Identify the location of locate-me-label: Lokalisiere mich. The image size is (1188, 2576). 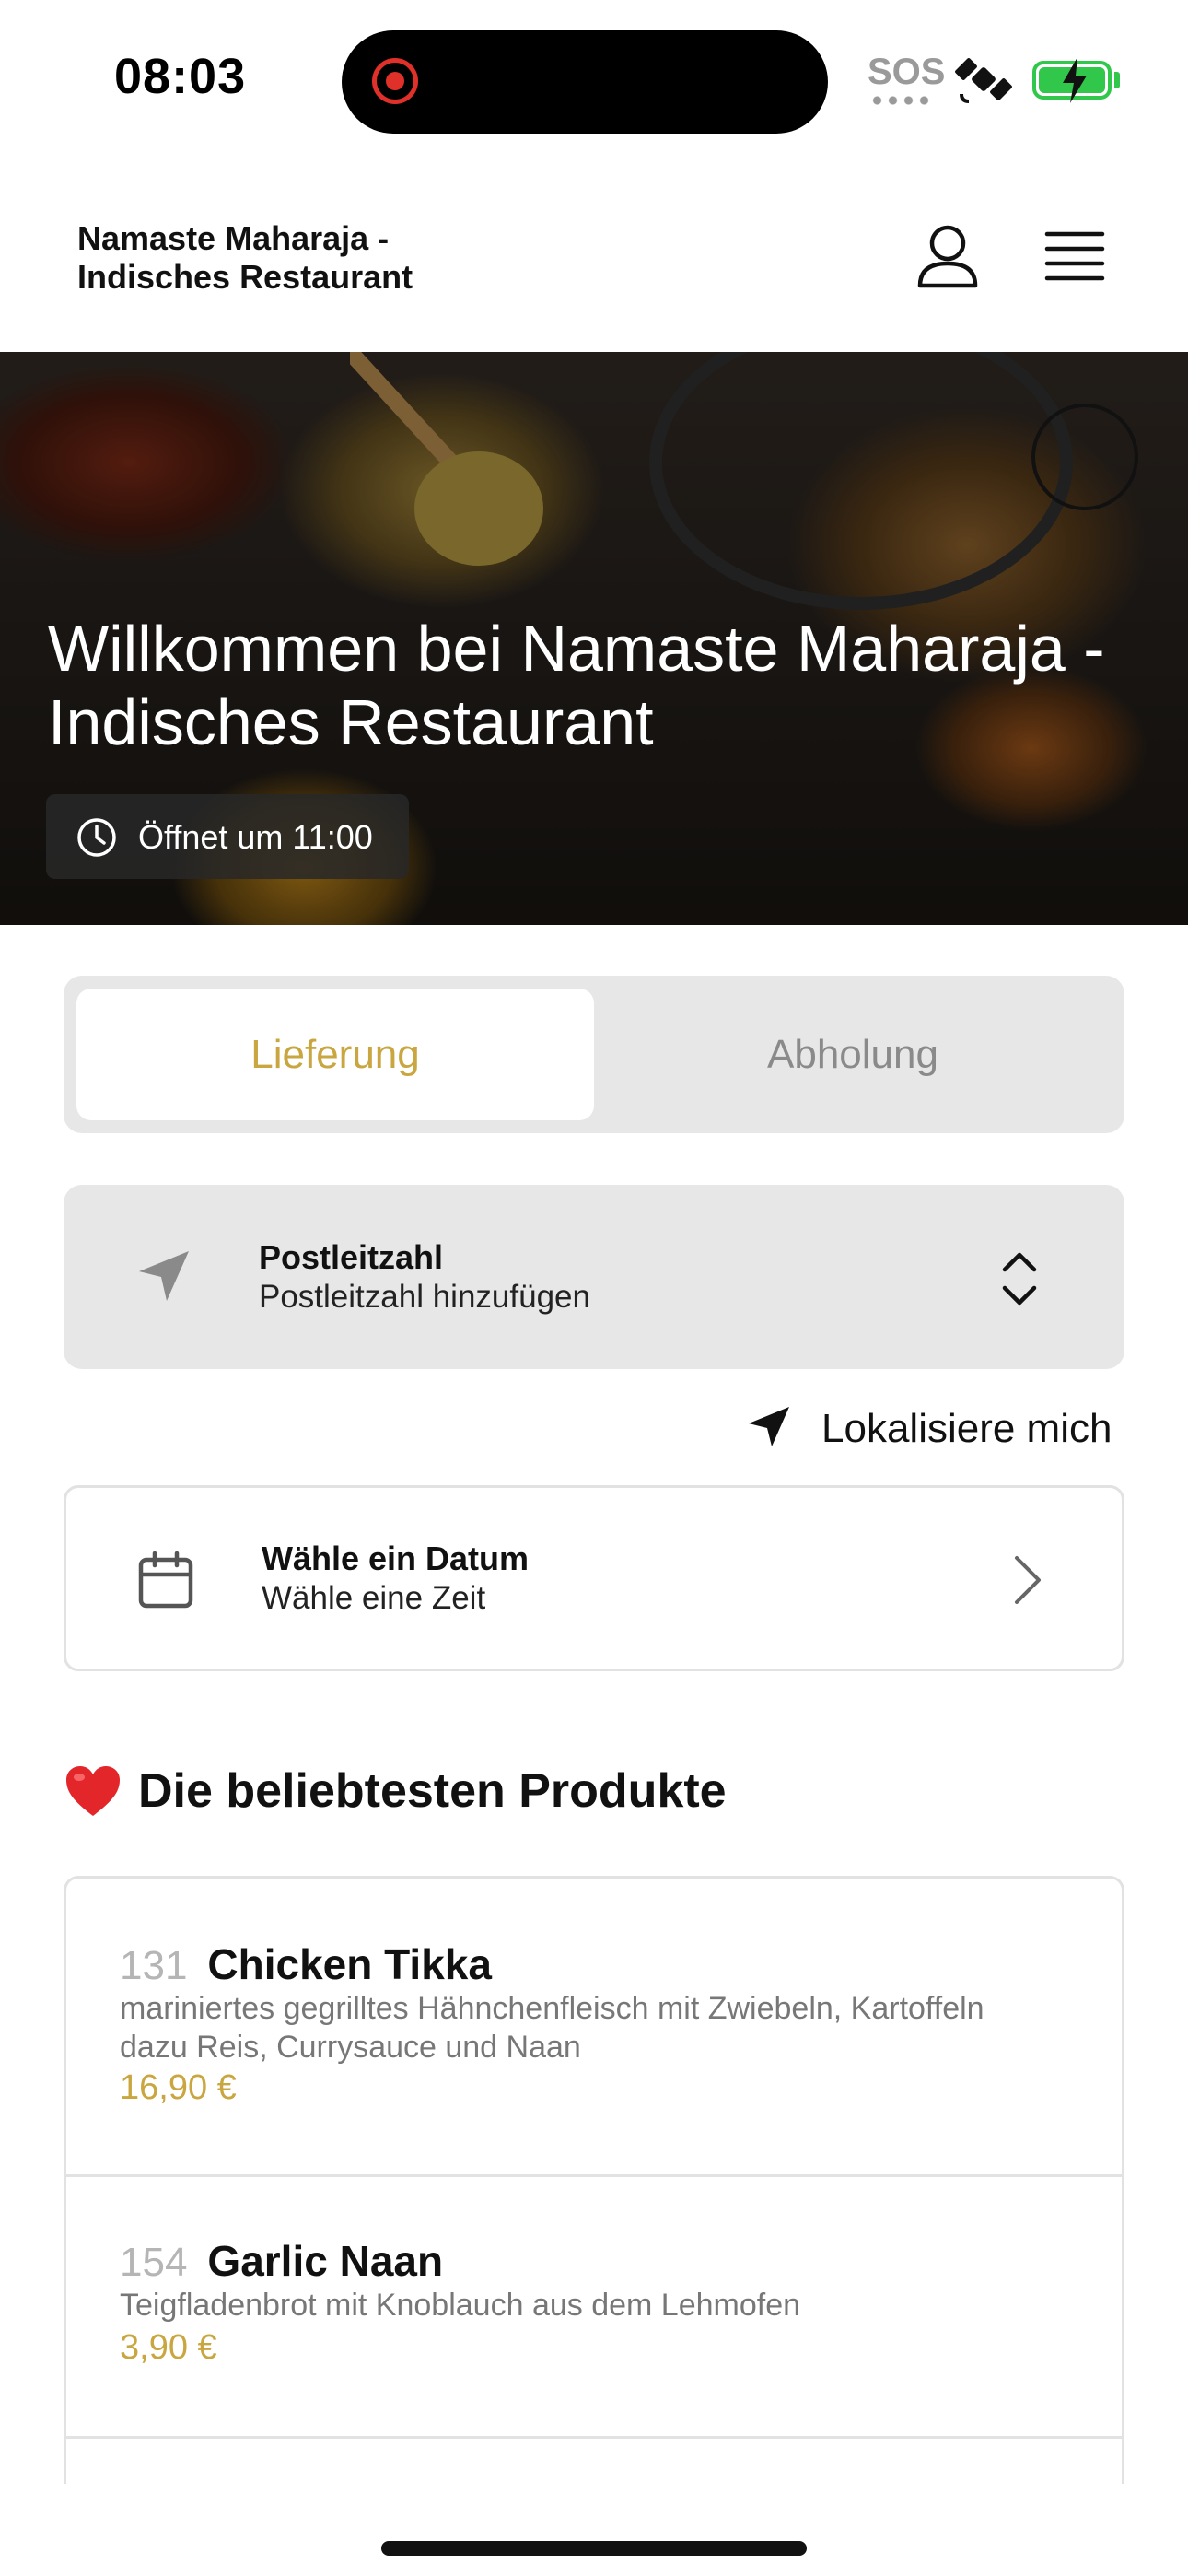
(967, 1428).